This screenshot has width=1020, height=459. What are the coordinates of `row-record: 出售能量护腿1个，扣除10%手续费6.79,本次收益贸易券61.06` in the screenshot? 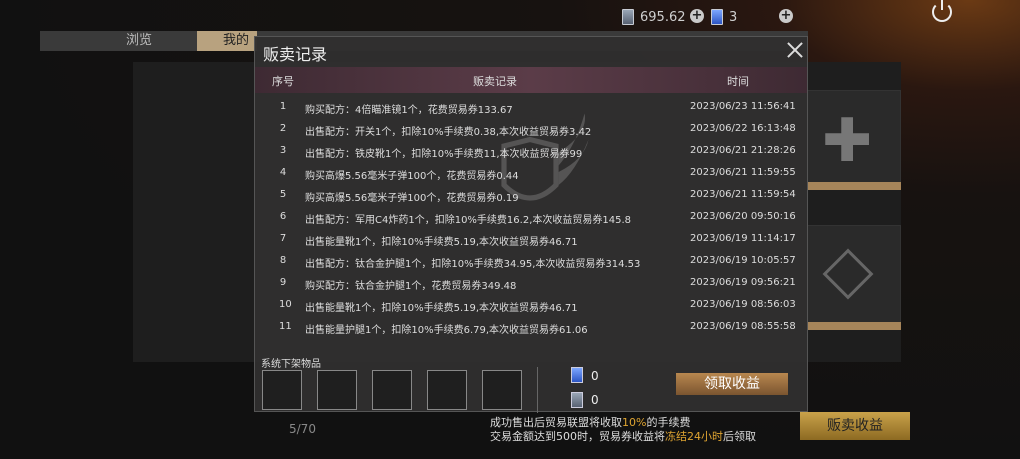 It's located at (446, 330).